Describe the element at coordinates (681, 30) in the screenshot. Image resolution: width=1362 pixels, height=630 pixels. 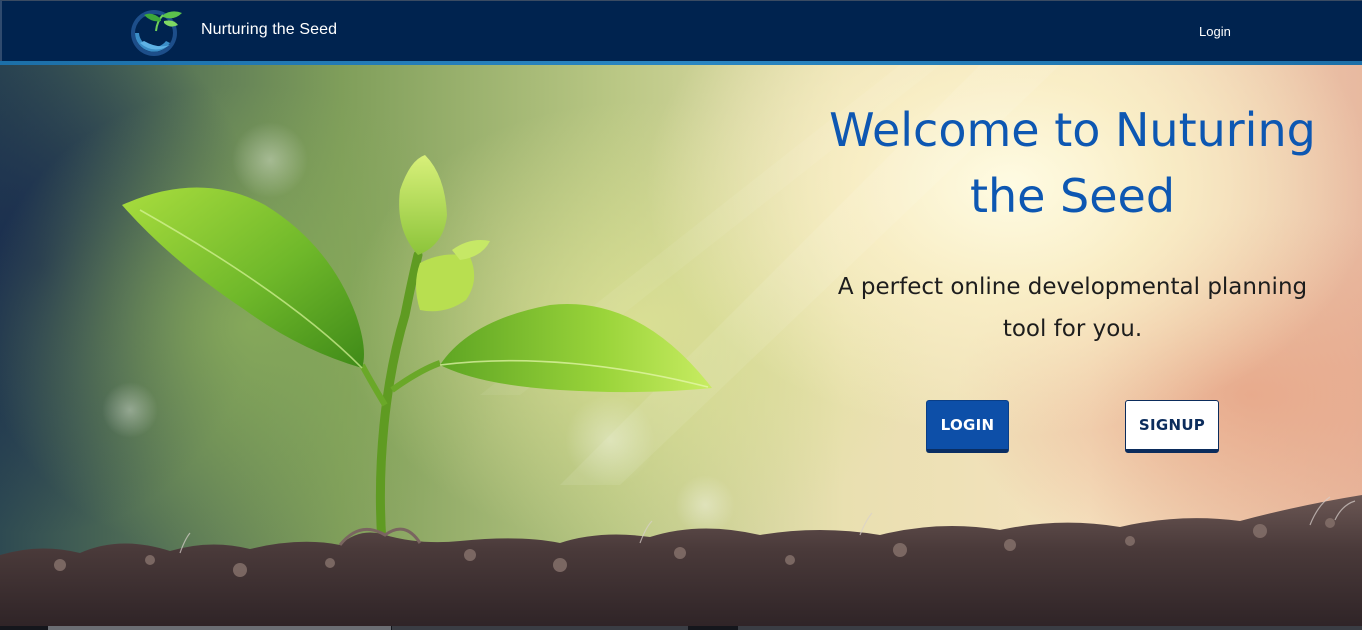
I see `top-navbar: Nurturing the Seed Login` at that location.